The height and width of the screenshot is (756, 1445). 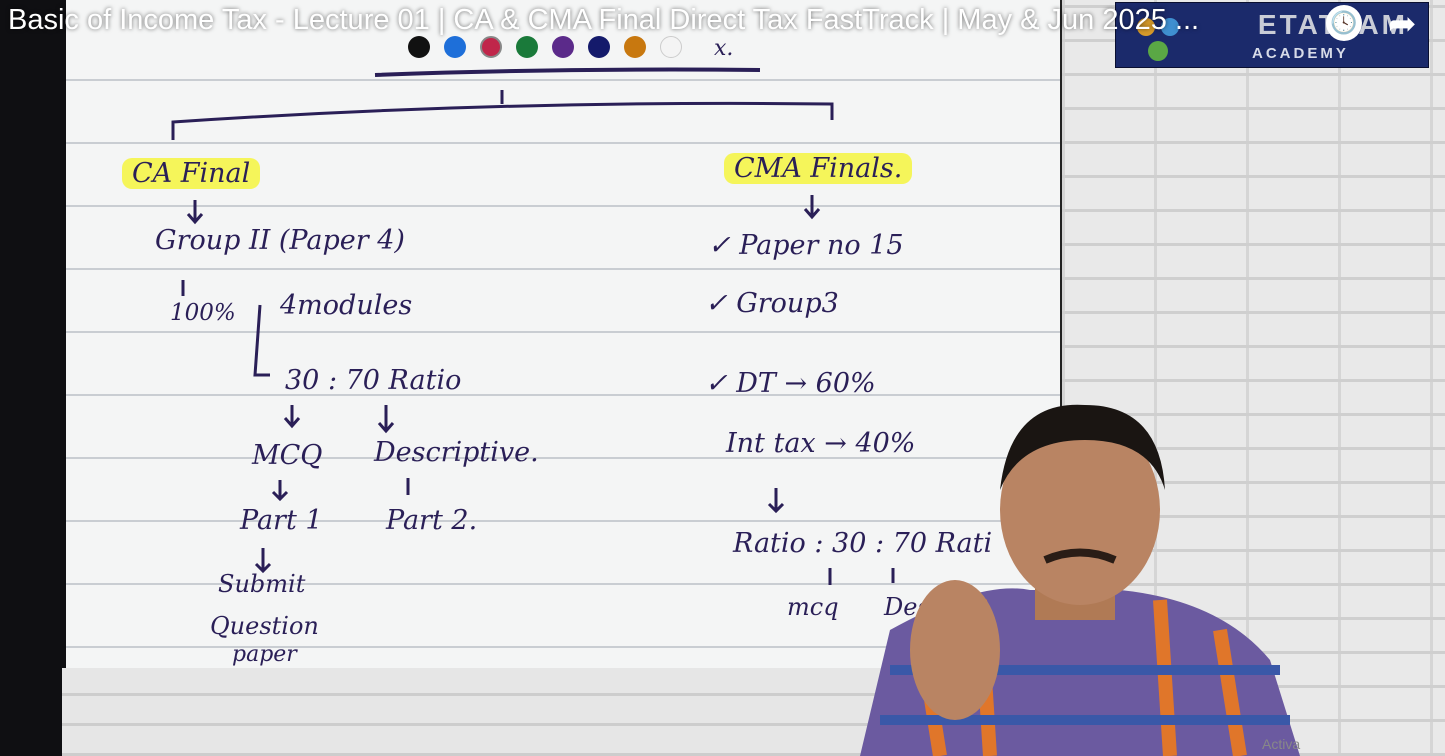 I want to click on cma-final-heading: CMA Finals., so click(x=818, y=168).